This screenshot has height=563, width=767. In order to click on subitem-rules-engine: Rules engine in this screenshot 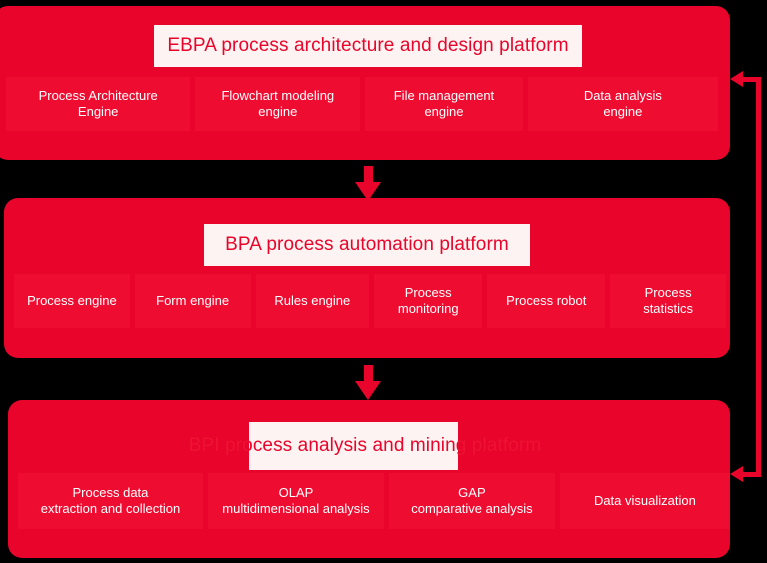, I will do `click(312, 301)`.